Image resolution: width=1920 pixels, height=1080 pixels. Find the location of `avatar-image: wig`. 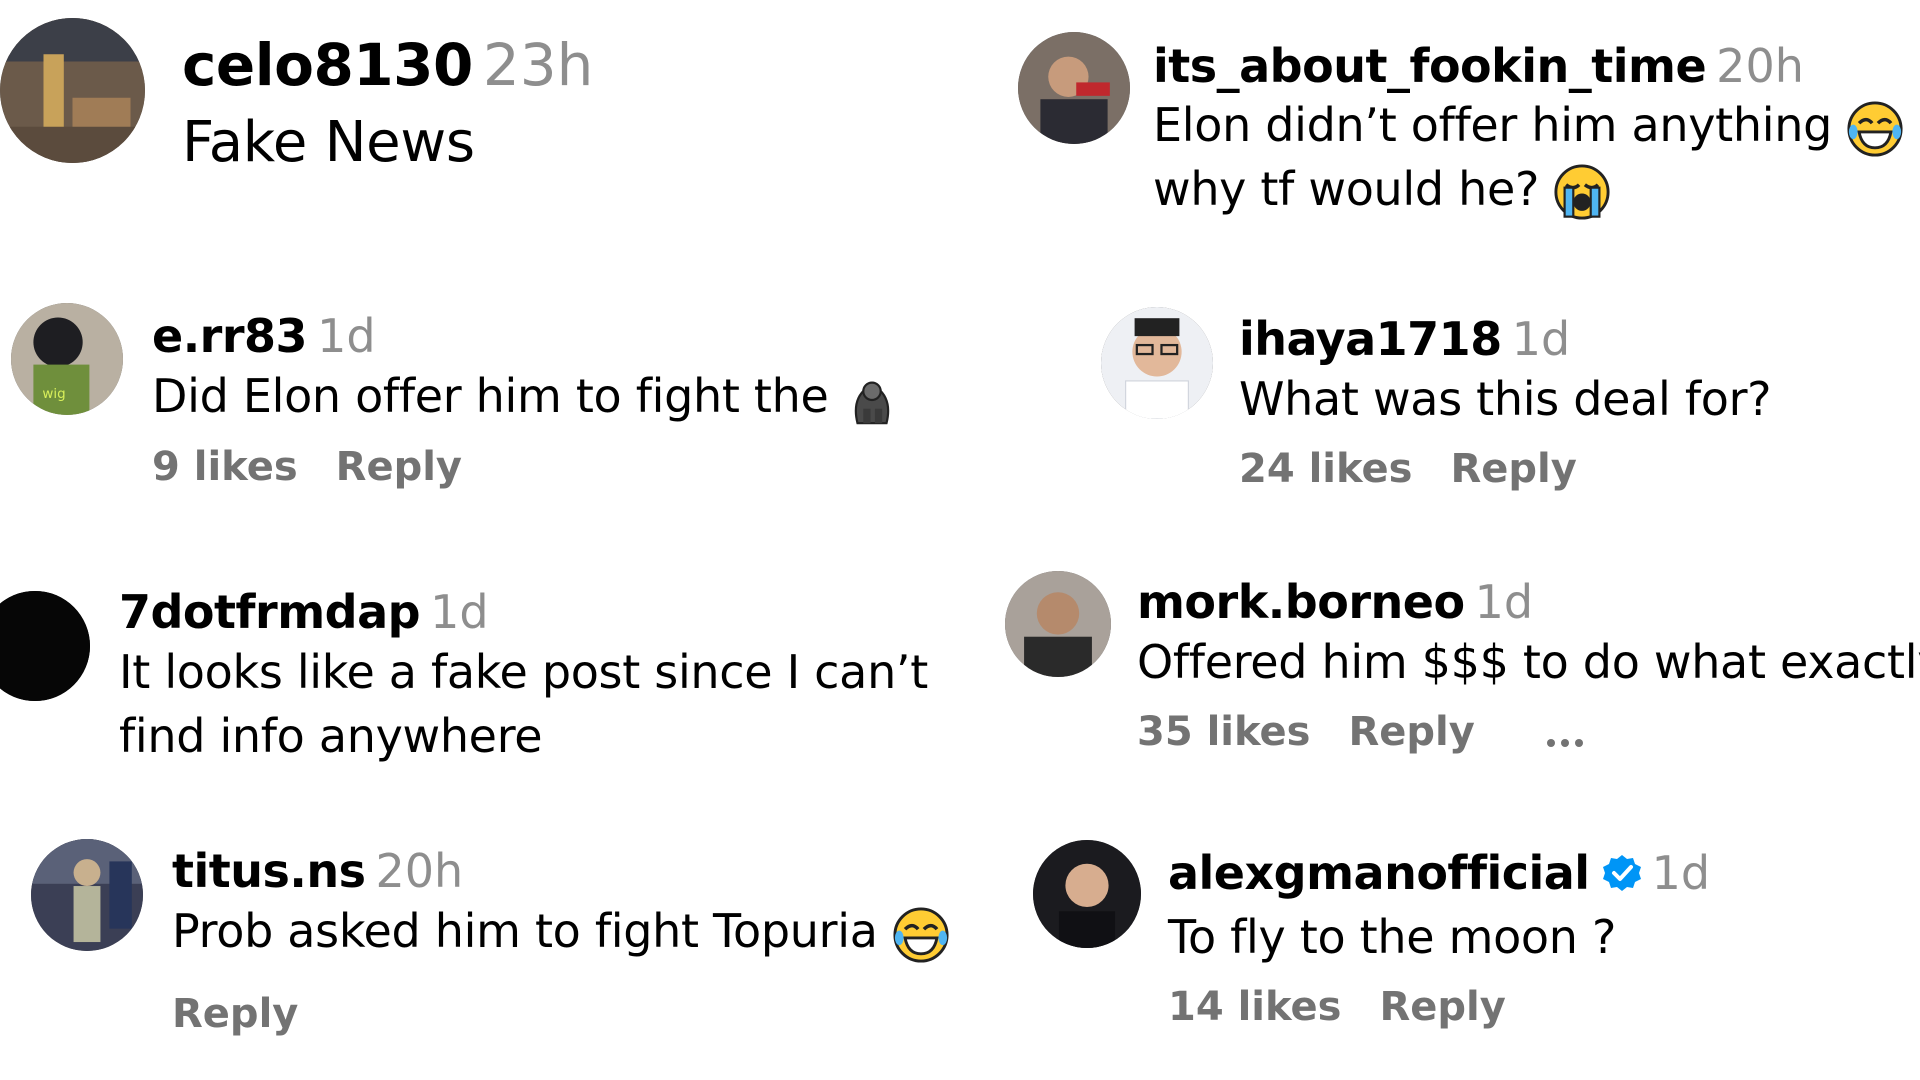

avatar-image: wig is located at coordinates (67, 359).